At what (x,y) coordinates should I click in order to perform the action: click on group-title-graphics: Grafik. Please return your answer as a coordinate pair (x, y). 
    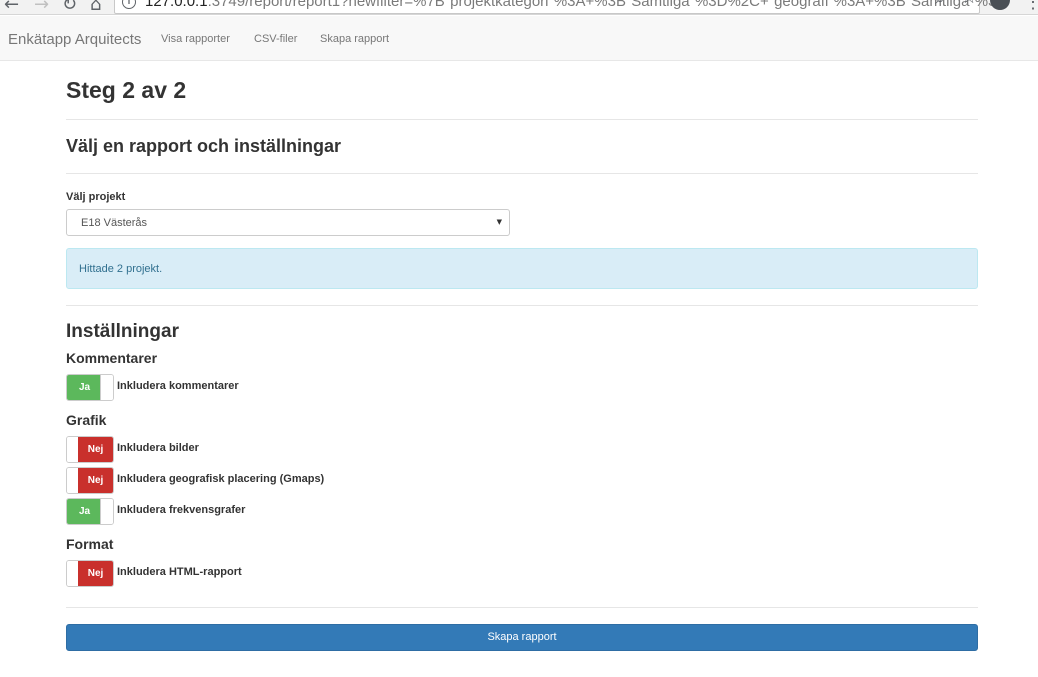
    Looking at the image, I should click on (86, 420).